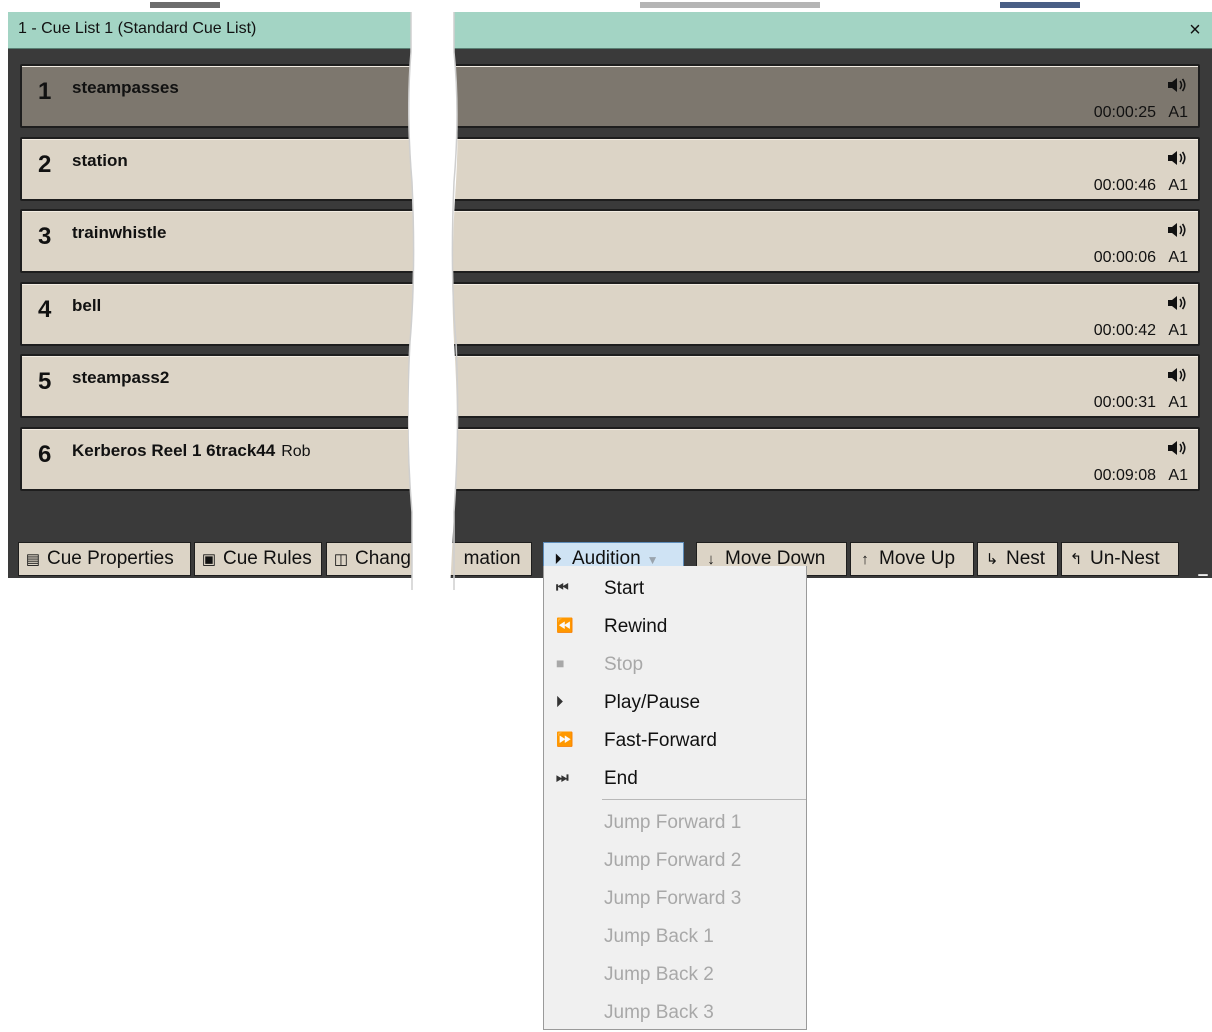  What do you see at coordinates (562, 587) in the screenshot?
I see `skip-to-start-icon: ⏮` at bounding box center [562, 587].